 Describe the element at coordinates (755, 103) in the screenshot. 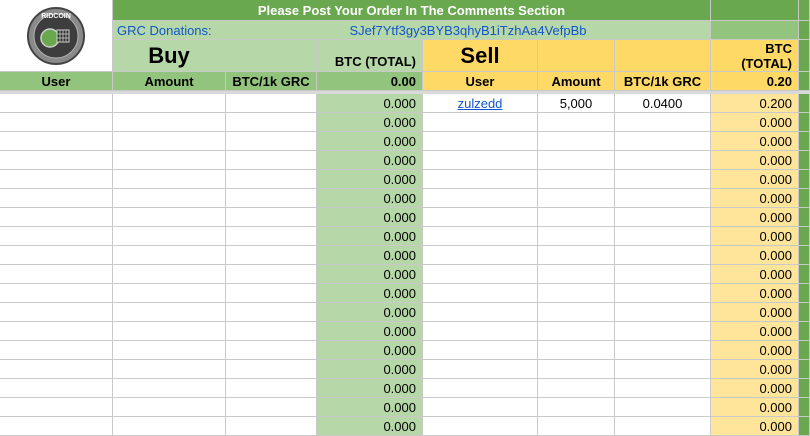

I see `sell-total-cell: 0.200` at that location.